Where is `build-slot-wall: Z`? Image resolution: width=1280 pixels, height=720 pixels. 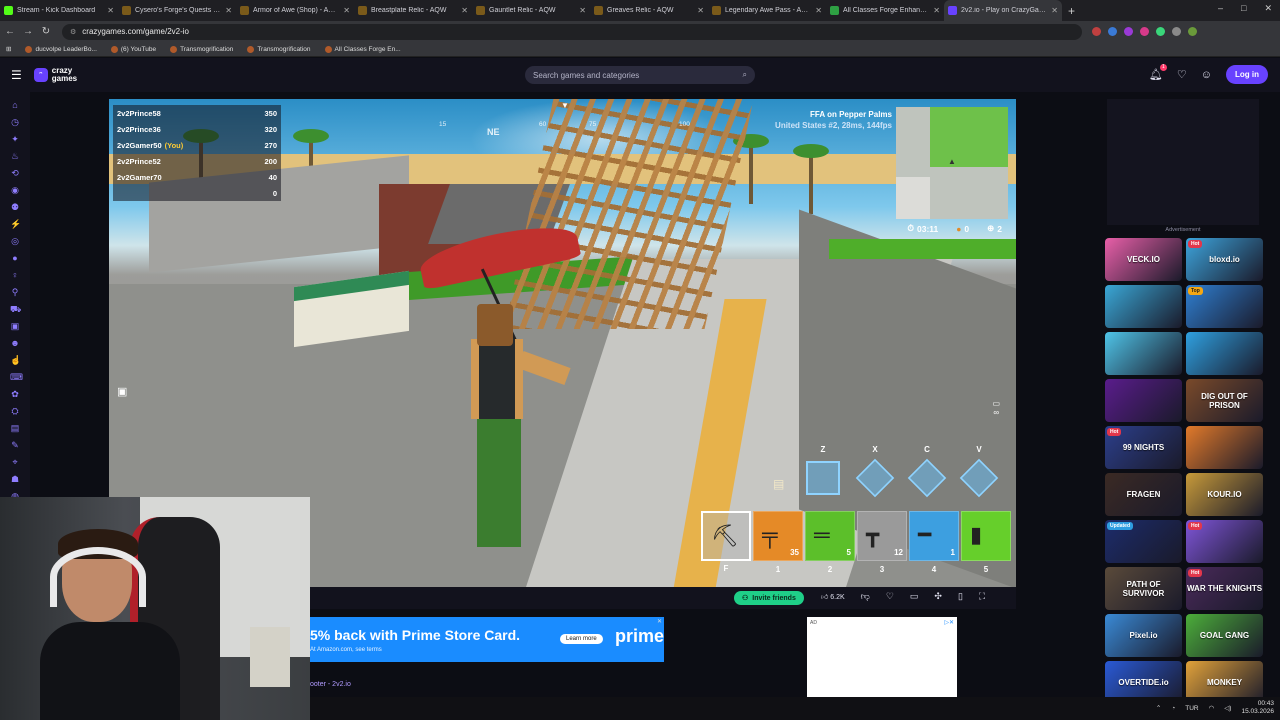
build-slot-wall: Z is located at coordinates (823, 470).